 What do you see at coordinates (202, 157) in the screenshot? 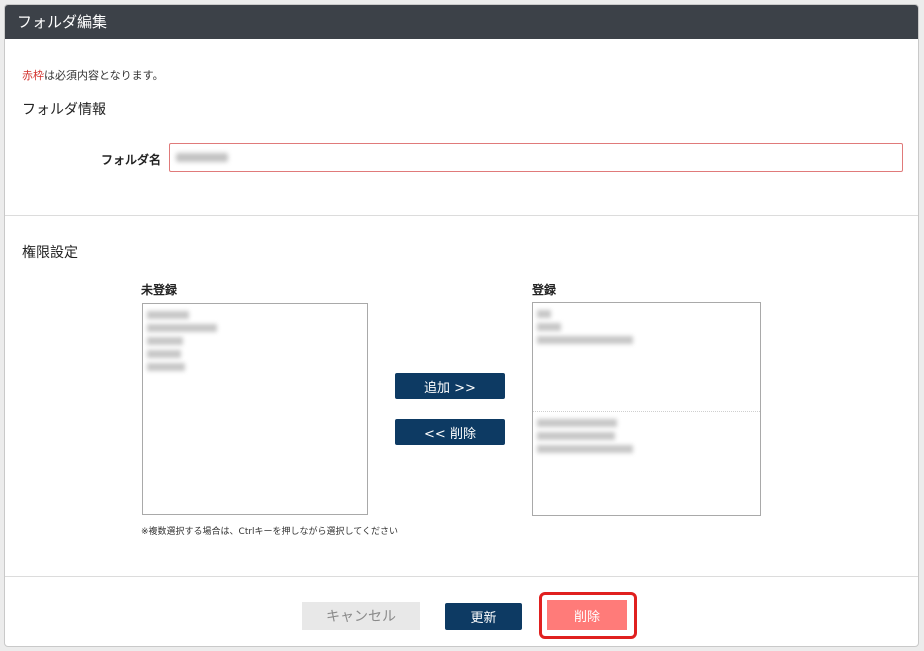
I see `redacted-folder-name` at bounding box center [202, 157].